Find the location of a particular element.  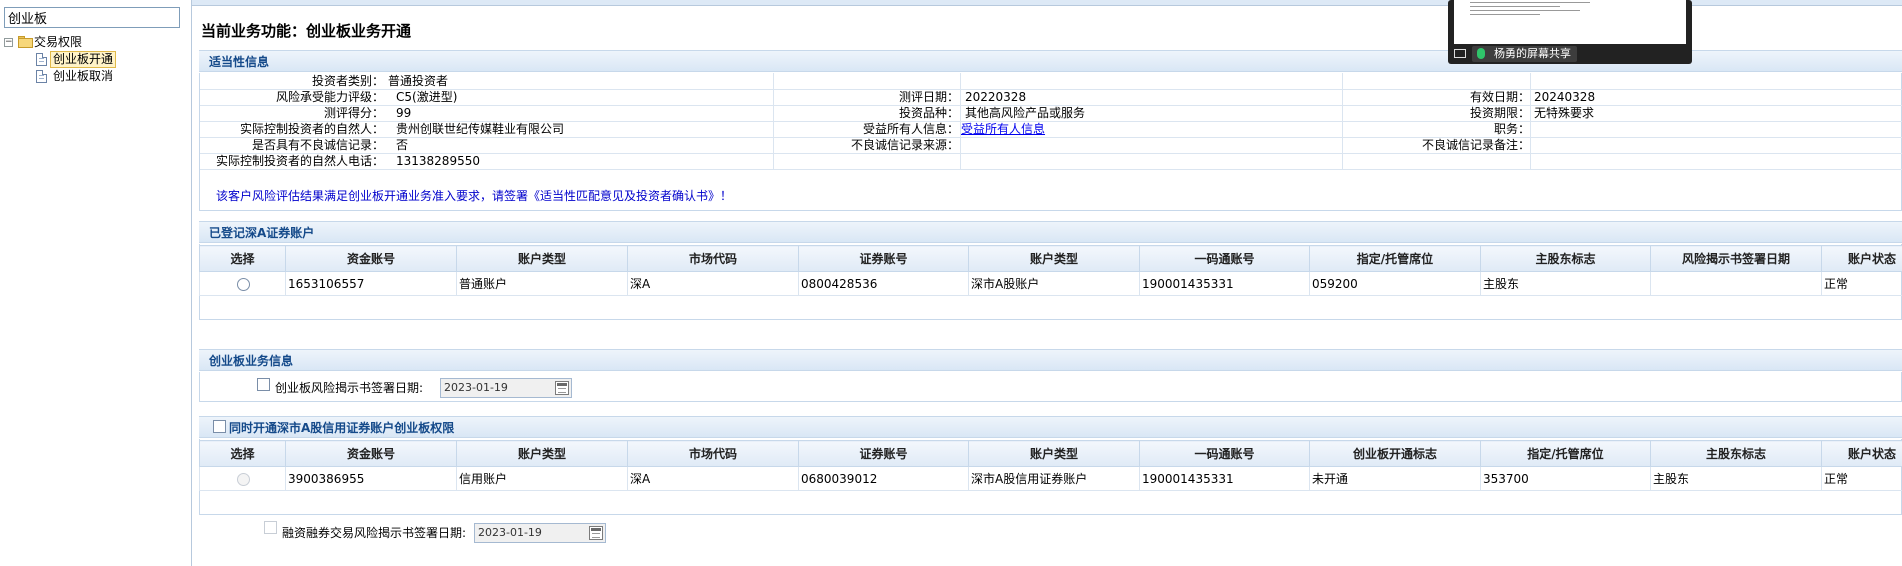

info-position: 职务： is located at coordinates (1511, 129).